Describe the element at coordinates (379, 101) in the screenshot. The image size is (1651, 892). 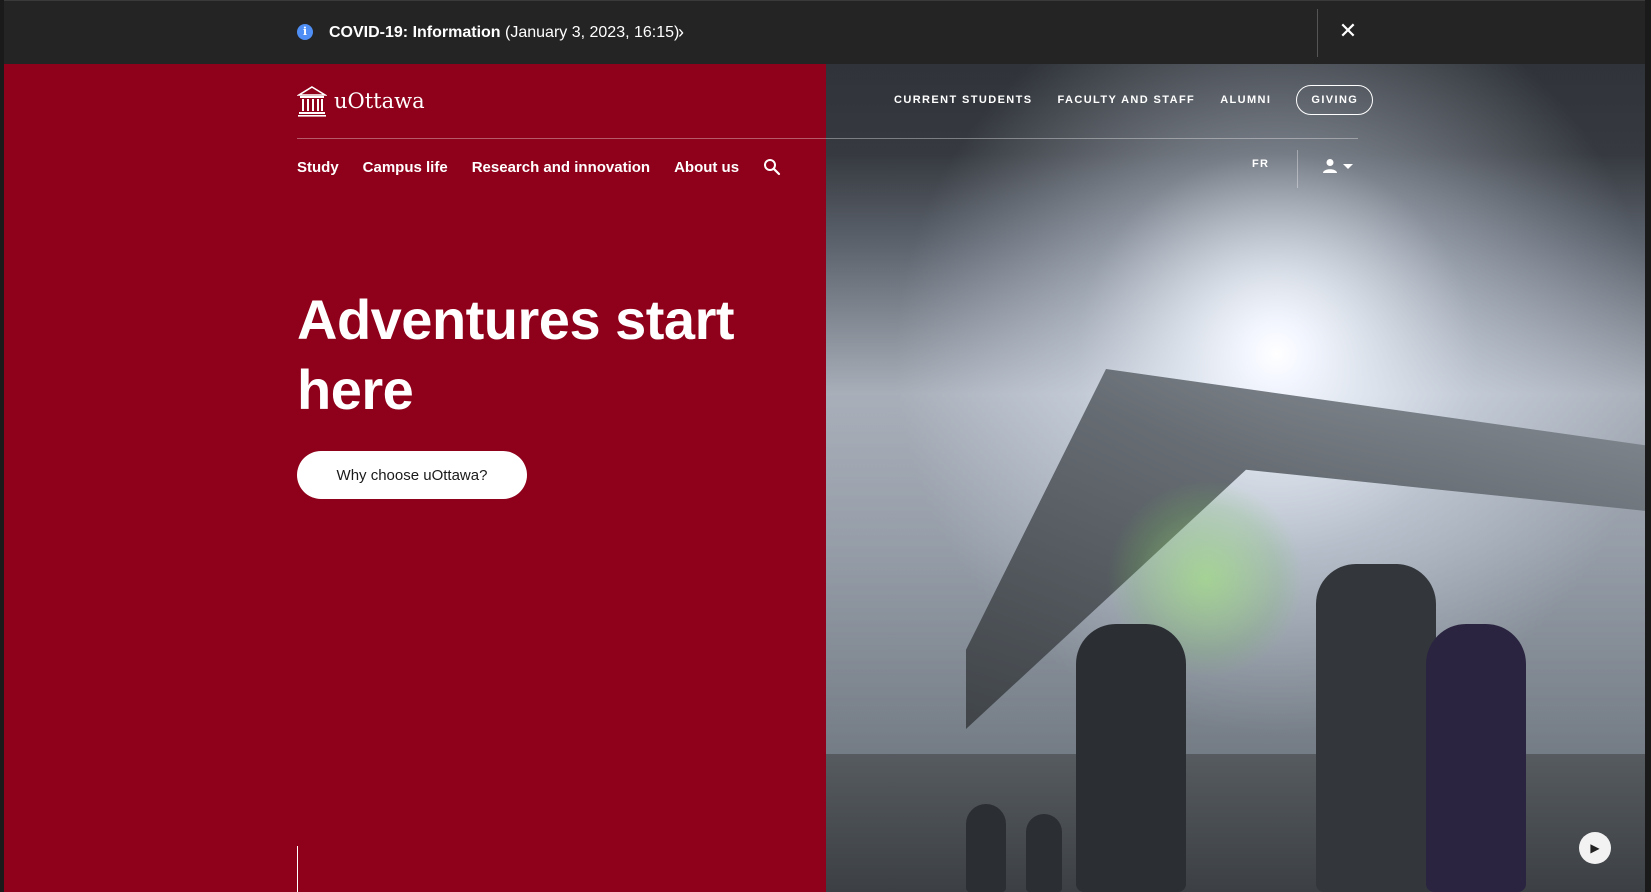
I see `logo-text: uOttawa` at that location.